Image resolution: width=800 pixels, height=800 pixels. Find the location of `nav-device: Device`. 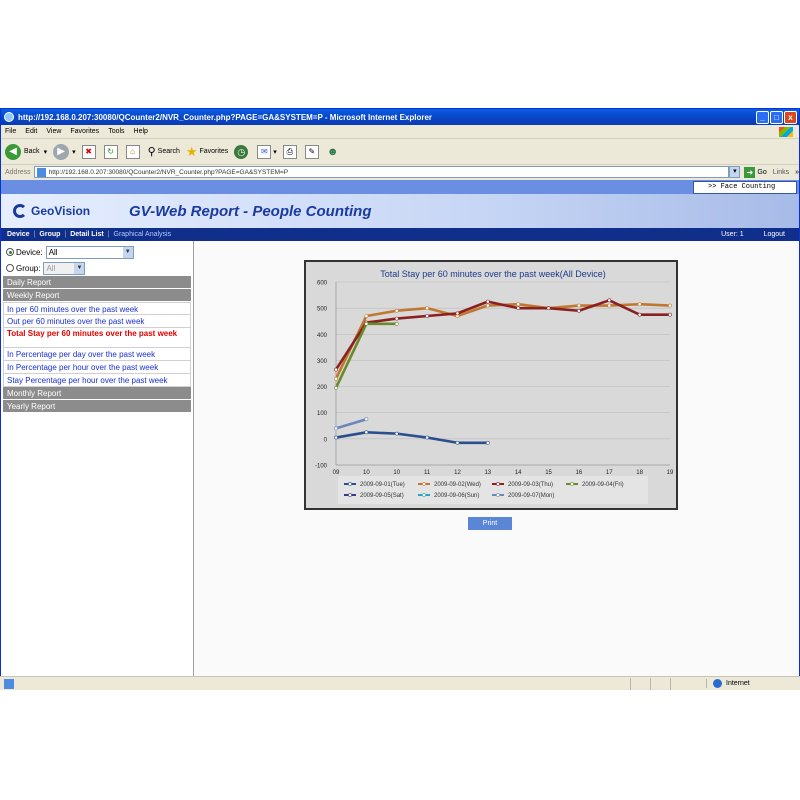

nav-device: Device is located at coordinates (18, 234).